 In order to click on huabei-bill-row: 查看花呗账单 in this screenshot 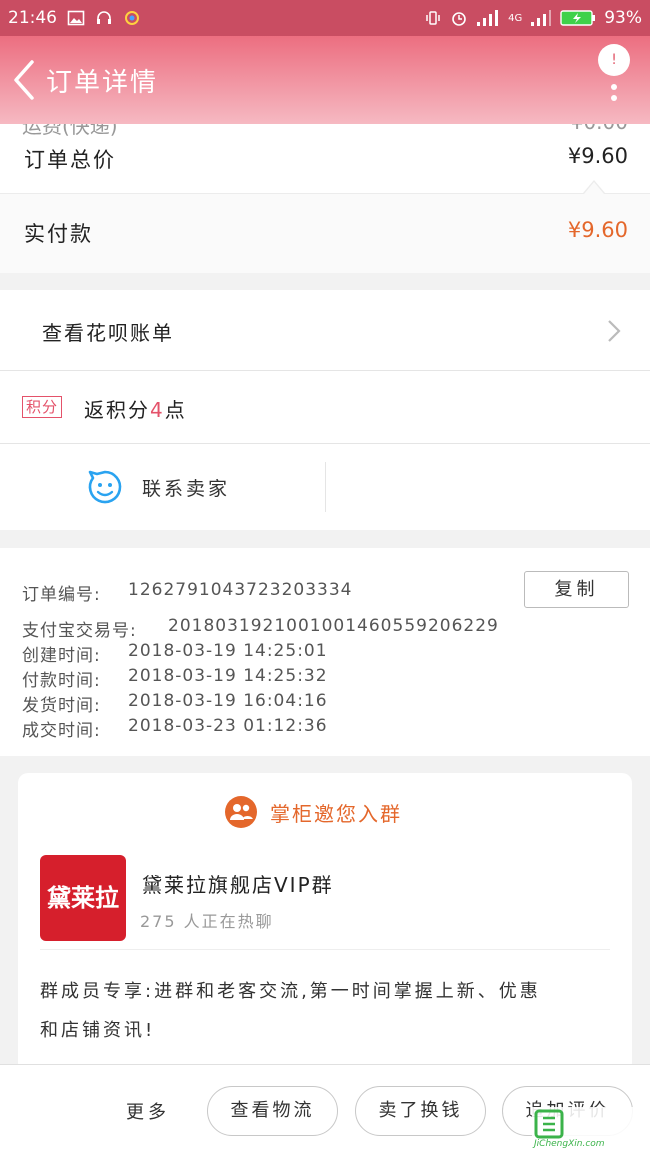, I will do `click(325, 330)`.